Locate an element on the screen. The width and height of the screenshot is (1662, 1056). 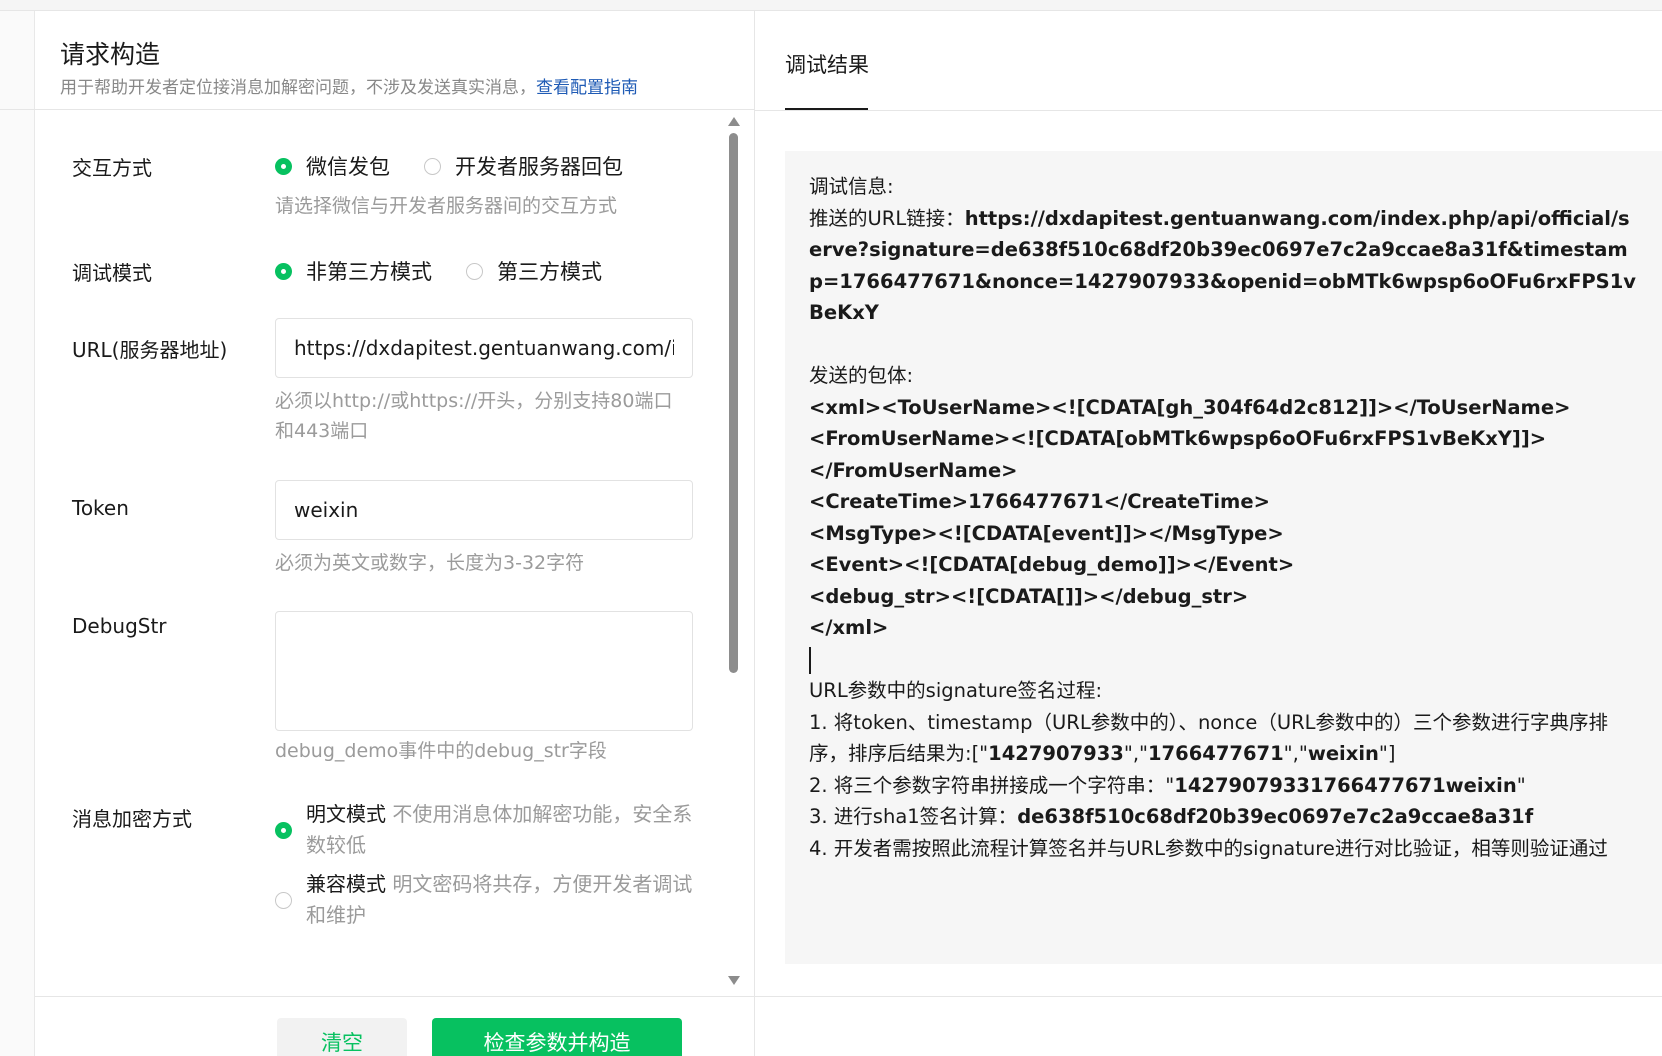
description-text: 用于帮助开发者定位接消息加解密问题，不涉及发送真实消息， is located at coordinates (298, 88).